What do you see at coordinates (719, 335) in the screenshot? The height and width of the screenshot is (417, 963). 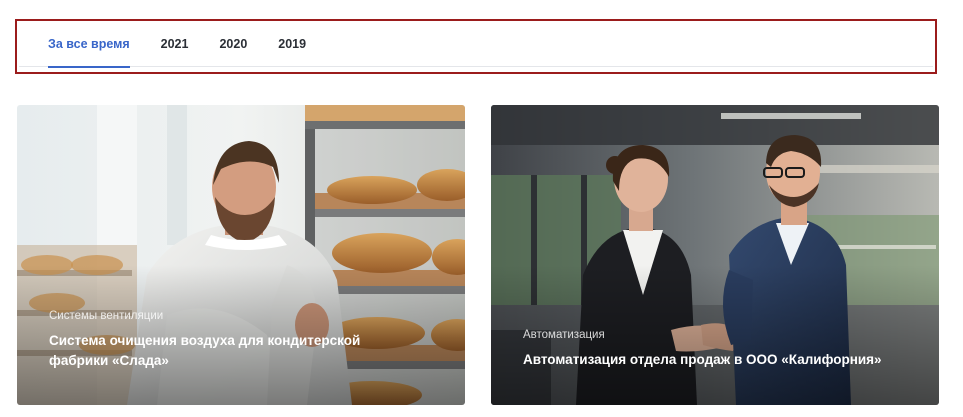 I see `card-category: Автоматизация` at bounding box center [719, 335].